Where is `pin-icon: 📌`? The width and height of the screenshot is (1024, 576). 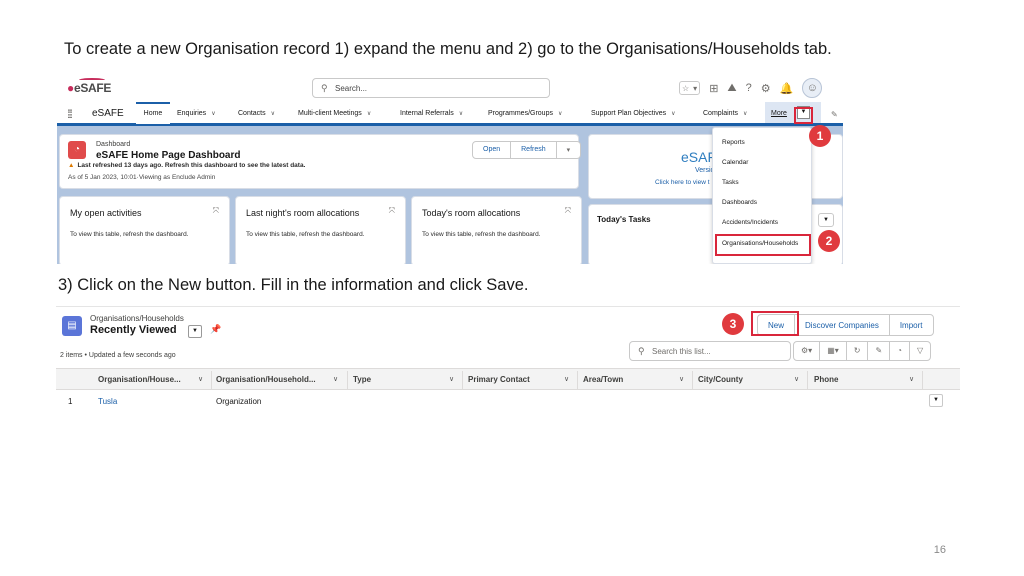 pin-icon: 📌 is located at coordinates (215, 329).